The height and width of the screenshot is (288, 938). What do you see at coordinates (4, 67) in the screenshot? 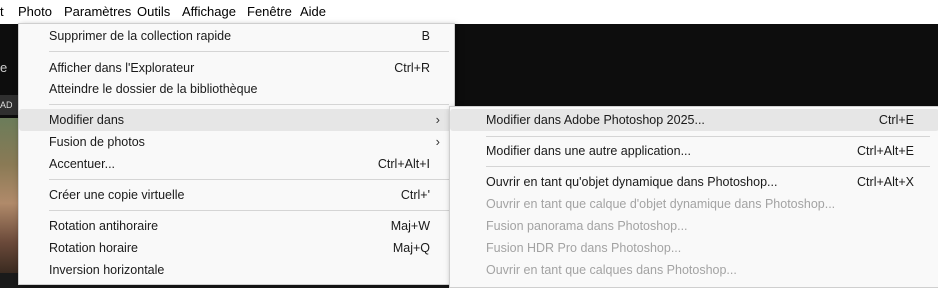
I see `background-label: e` at bounding box center [4, 67].